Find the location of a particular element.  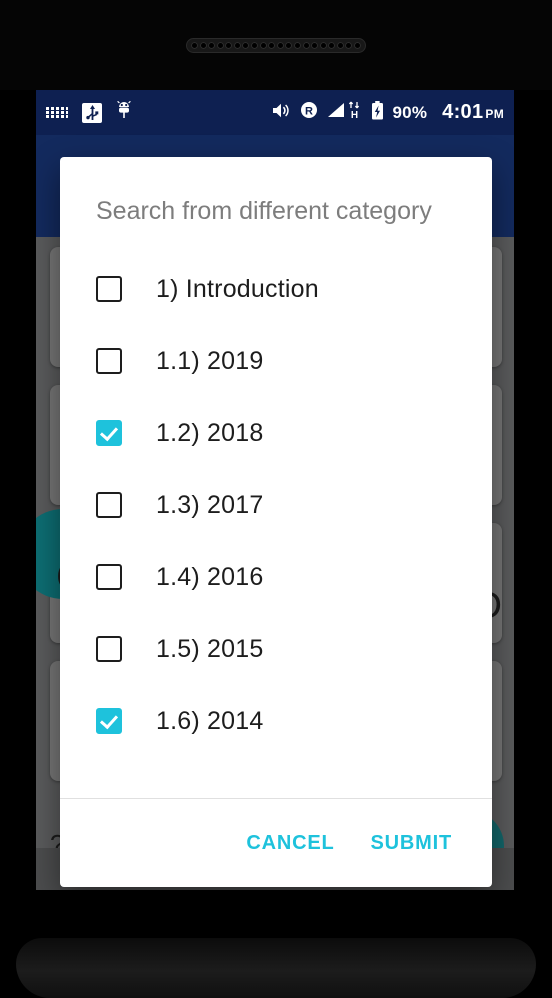

svg-text: R is located at coordinates (309, 111).